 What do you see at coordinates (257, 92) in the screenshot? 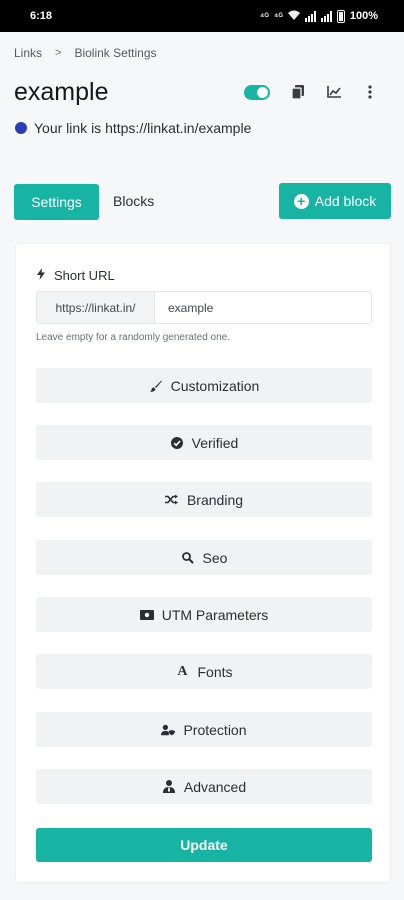
I see `status-toggle` at bounding box center [257, 92].